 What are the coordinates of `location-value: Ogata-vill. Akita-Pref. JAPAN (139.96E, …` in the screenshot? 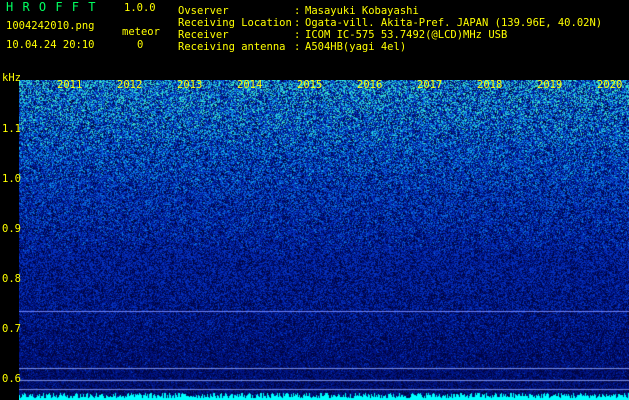 It's located at (454, 23).